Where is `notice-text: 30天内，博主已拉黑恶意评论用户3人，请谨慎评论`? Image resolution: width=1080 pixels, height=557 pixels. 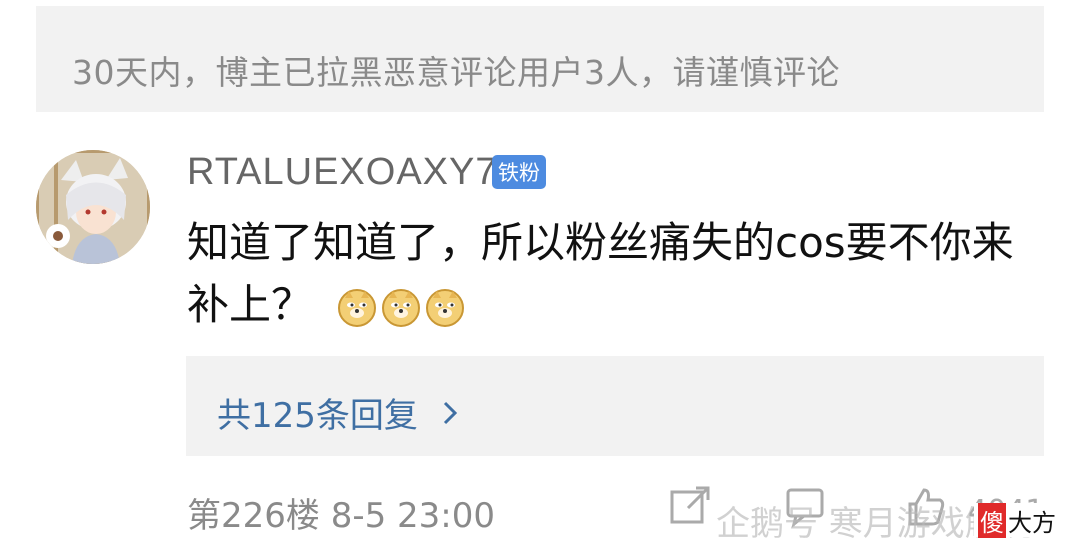 notice-text: 30天内，博主已拉黑恶意评论用户3人，请谨慎评论 is located at coordinates (456, 72).